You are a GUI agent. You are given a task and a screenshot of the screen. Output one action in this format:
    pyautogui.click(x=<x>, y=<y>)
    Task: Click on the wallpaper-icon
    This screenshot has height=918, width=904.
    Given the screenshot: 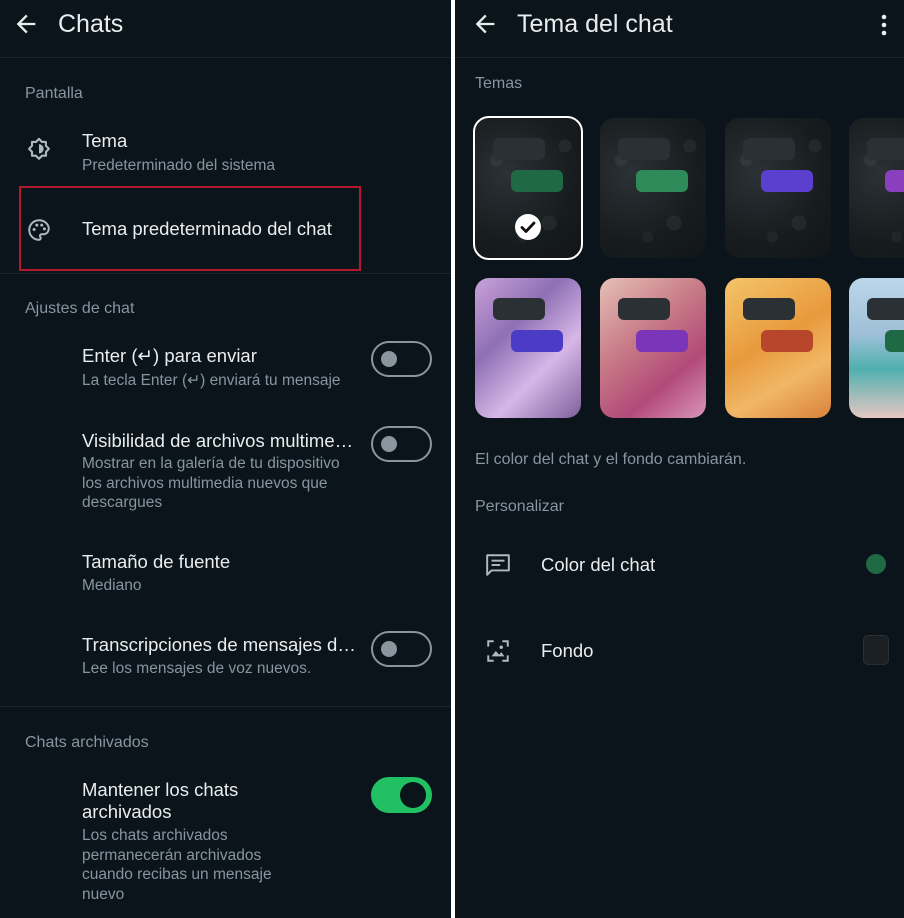 What is the action you would take?
    pyautogui.click(x=498, y=651)
    